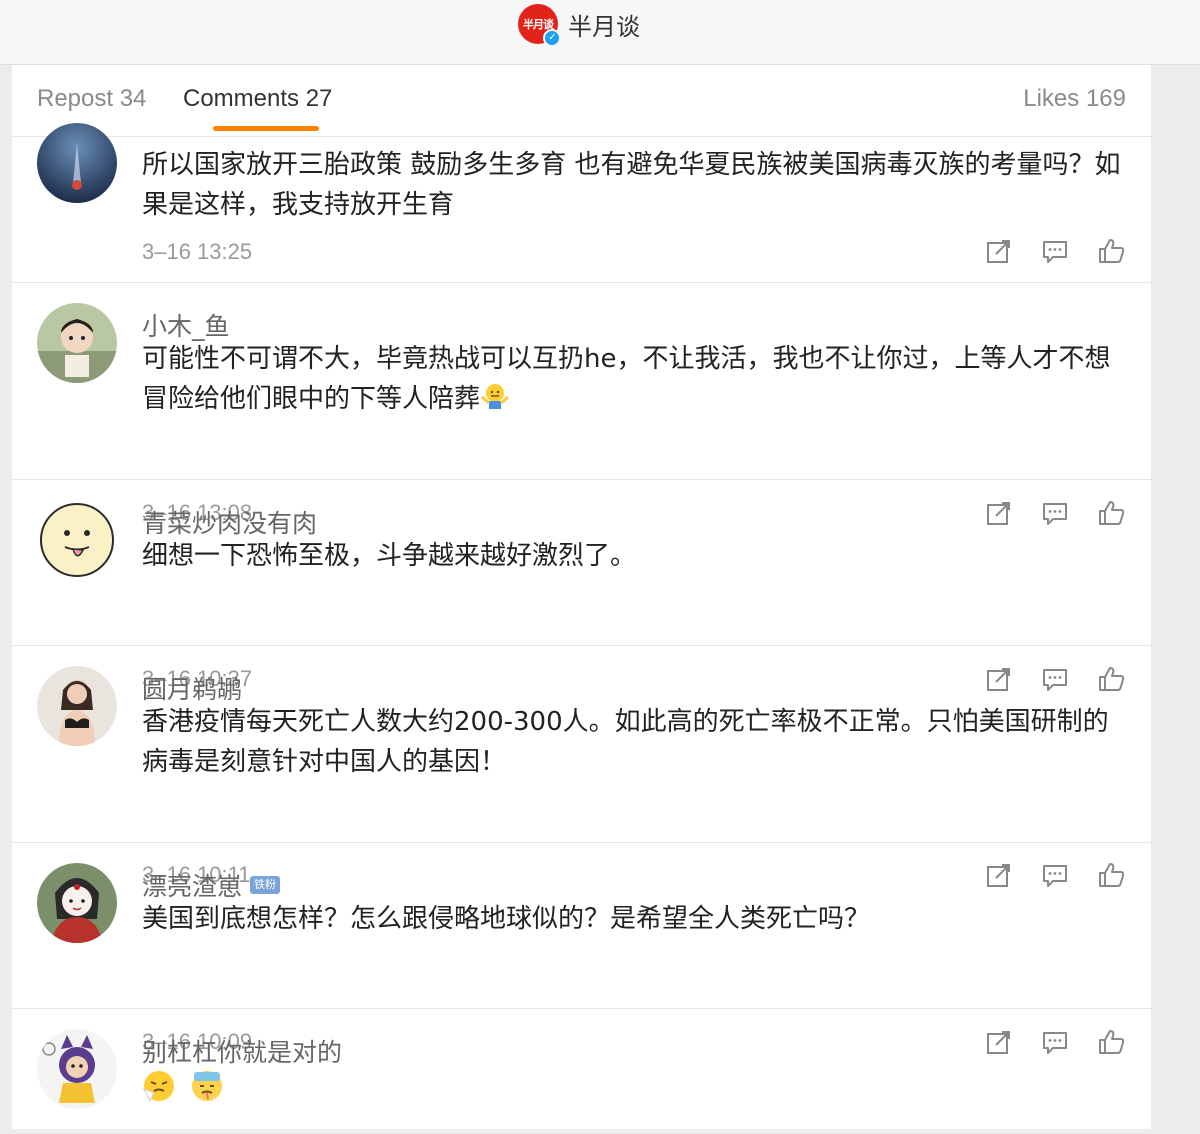  I want to click on comment-username: 青菜炒肉没有肉, so click(229, 522).